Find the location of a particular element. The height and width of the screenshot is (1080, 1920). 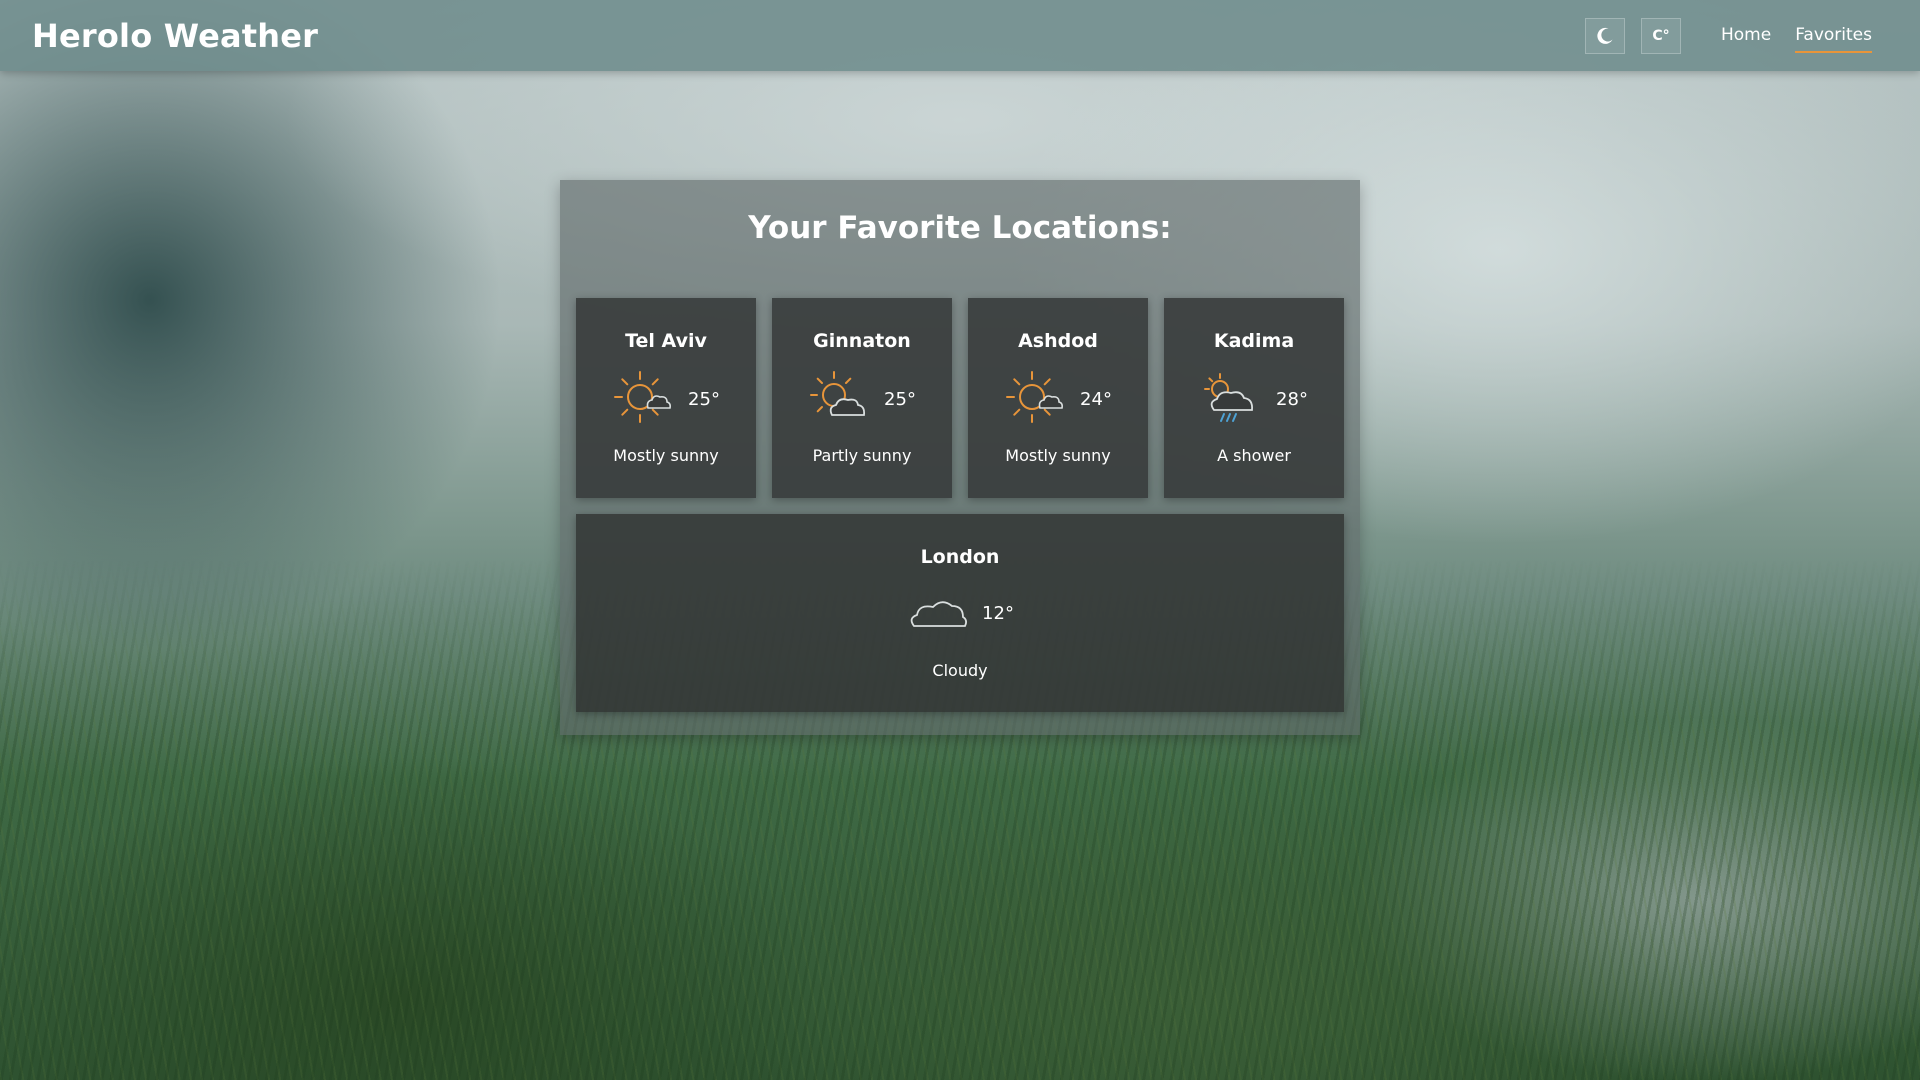

app-title: Herolo Weather is located at coordinates (175, 36).